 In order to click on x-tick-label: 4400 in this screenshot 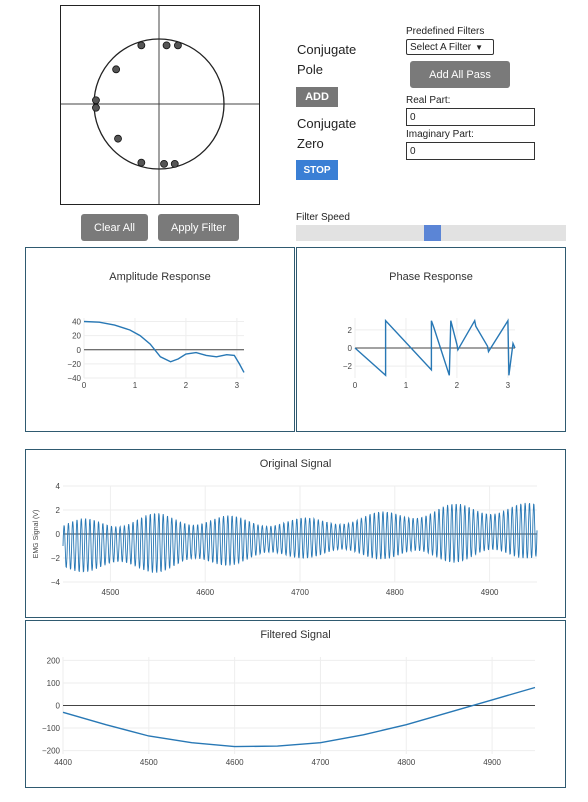, I will do `click(63, 762)`.